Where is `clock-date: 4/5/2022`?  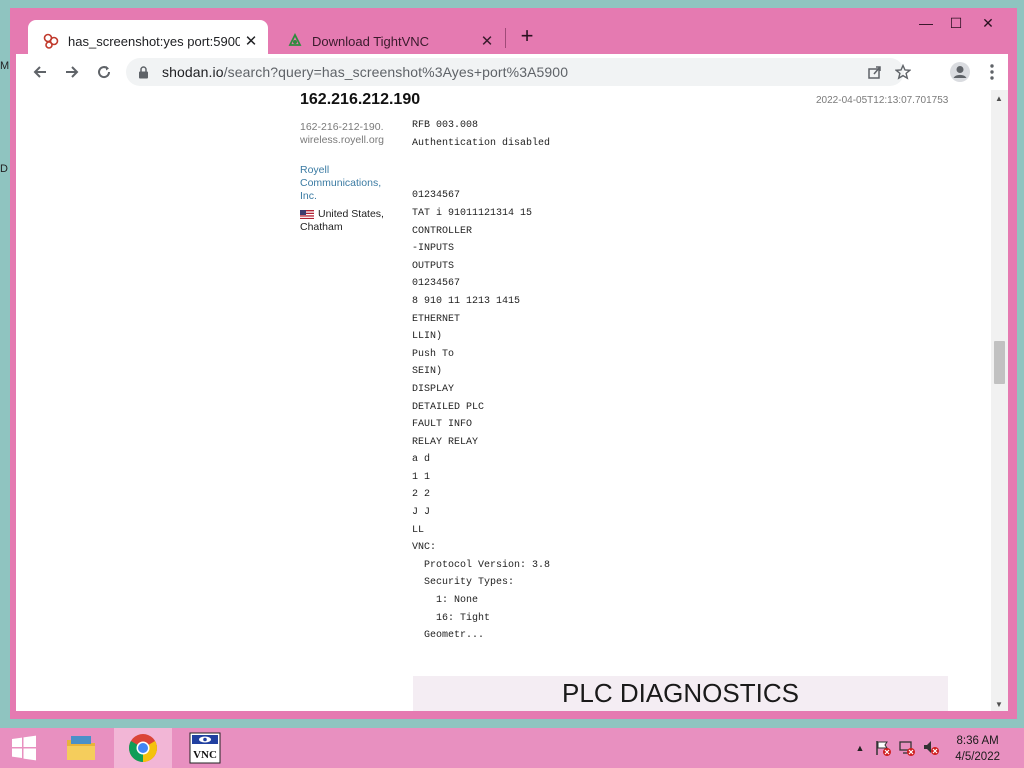
clock-date: 4/5/2022 is located at coordinates (977, 757).